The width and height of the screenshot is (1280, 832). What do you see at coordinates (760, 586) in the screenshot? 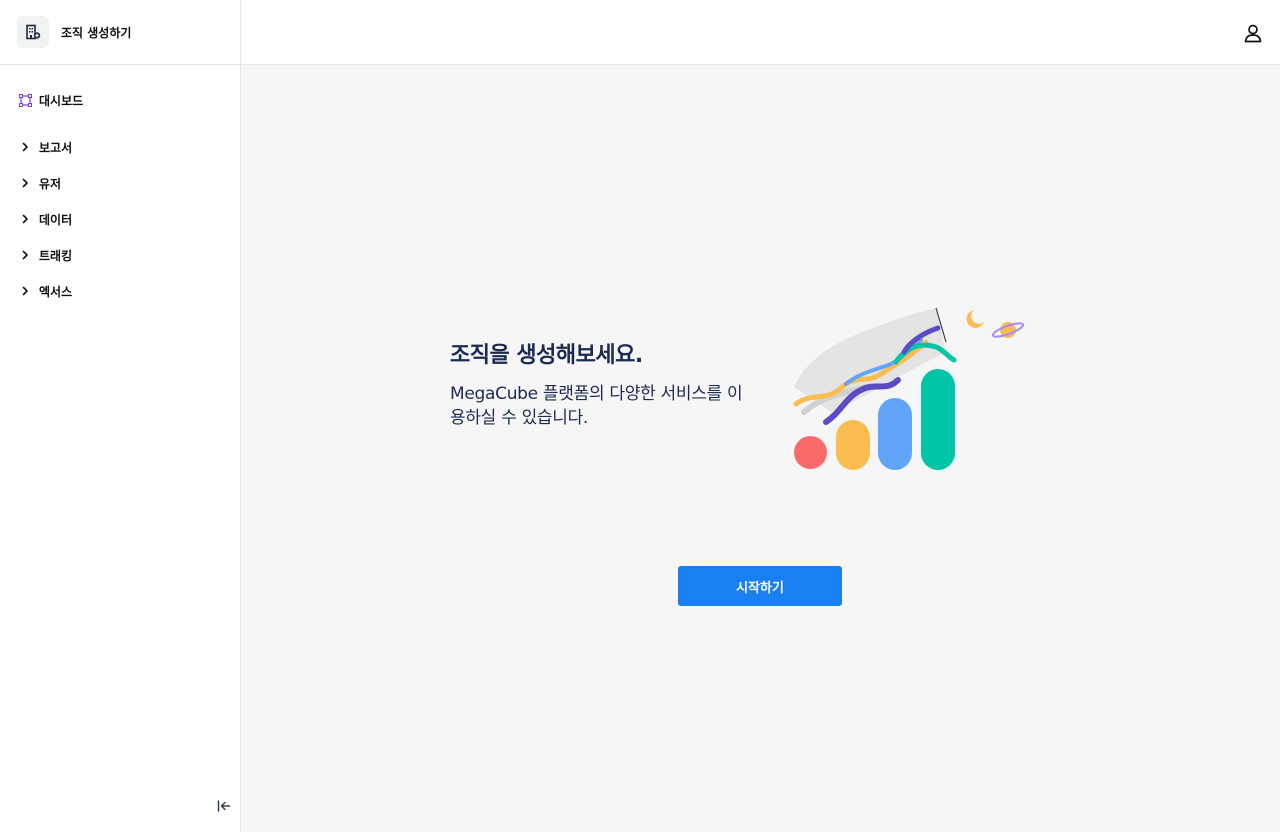
I see `start-button: 시작하기` at bounding box center [760, 586].